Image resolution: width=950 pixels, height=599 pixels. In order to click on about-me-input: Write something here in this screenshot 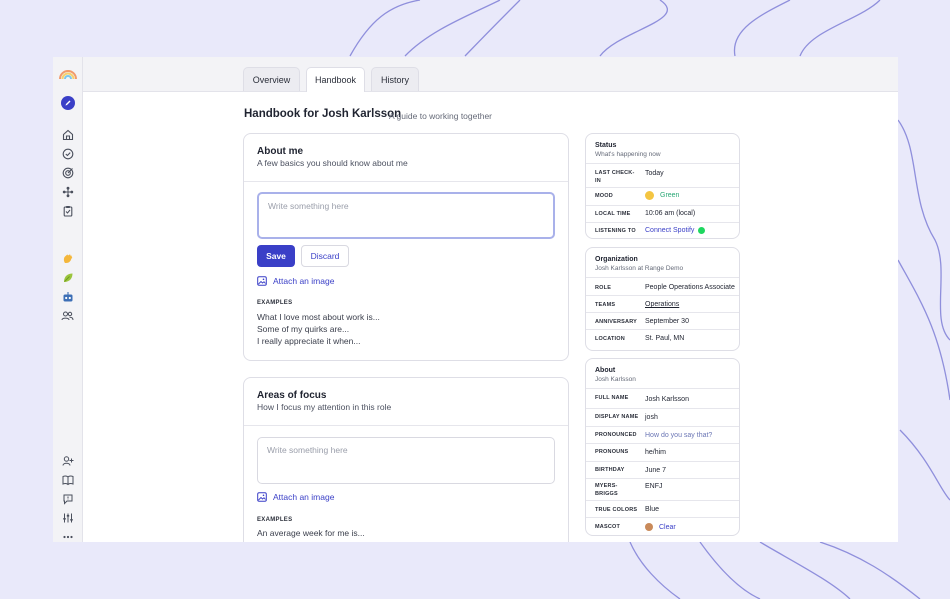, I will do `click(406, 215)`.